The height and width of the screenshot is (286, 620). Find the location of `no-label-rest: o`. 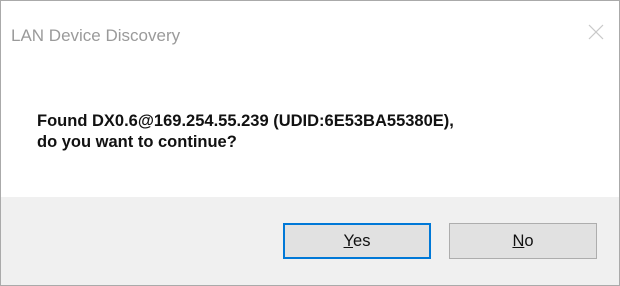

no-label-rest: o is located at coordinates (529, 241).